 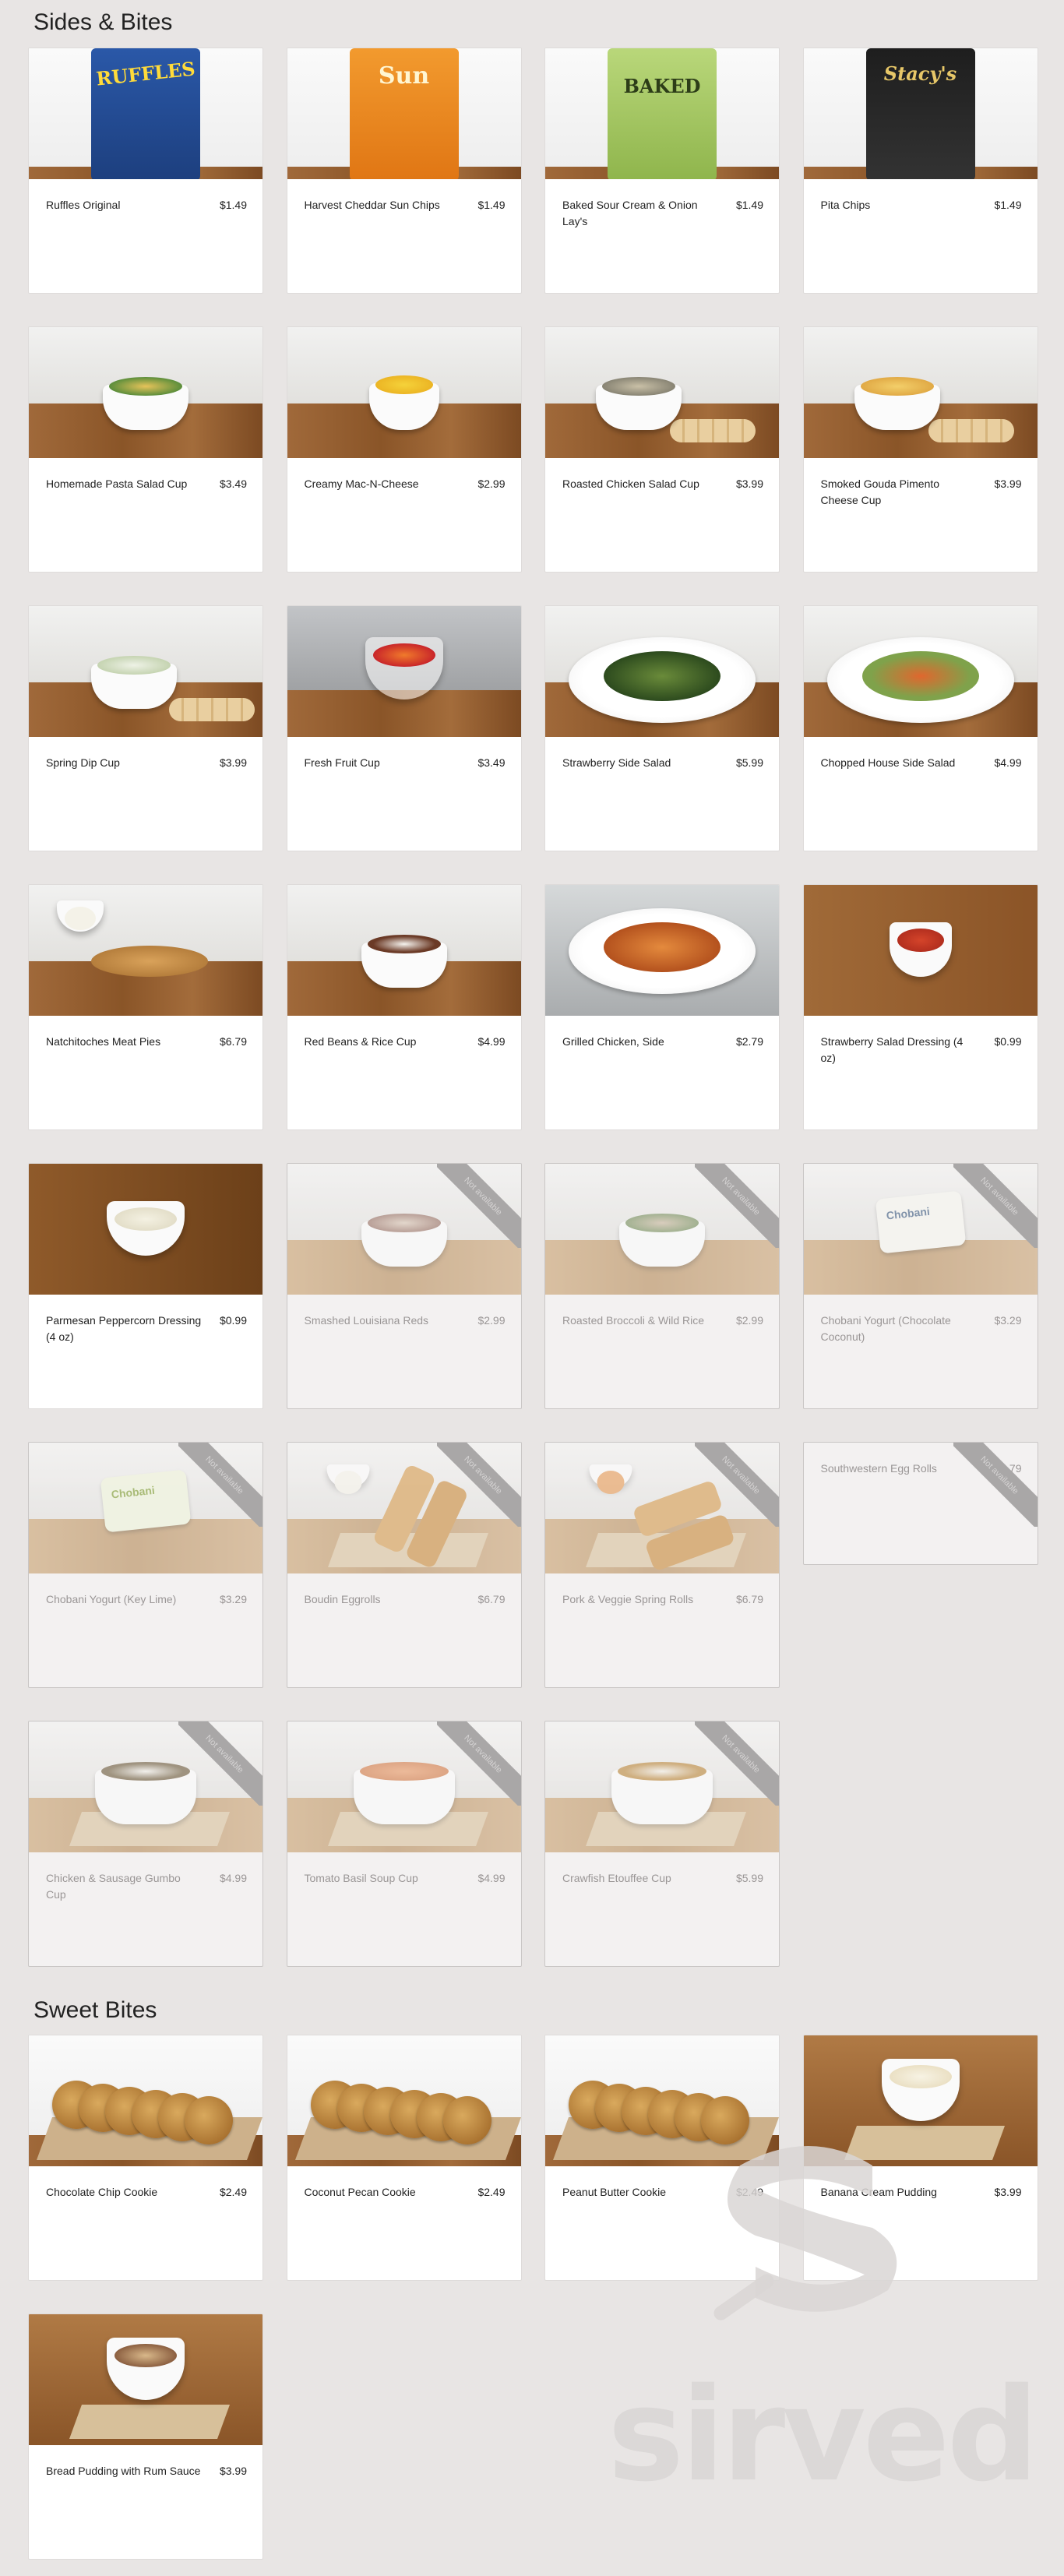 I want to click on section-title-sides: Sides & Bites, so click(x=103, y=22).